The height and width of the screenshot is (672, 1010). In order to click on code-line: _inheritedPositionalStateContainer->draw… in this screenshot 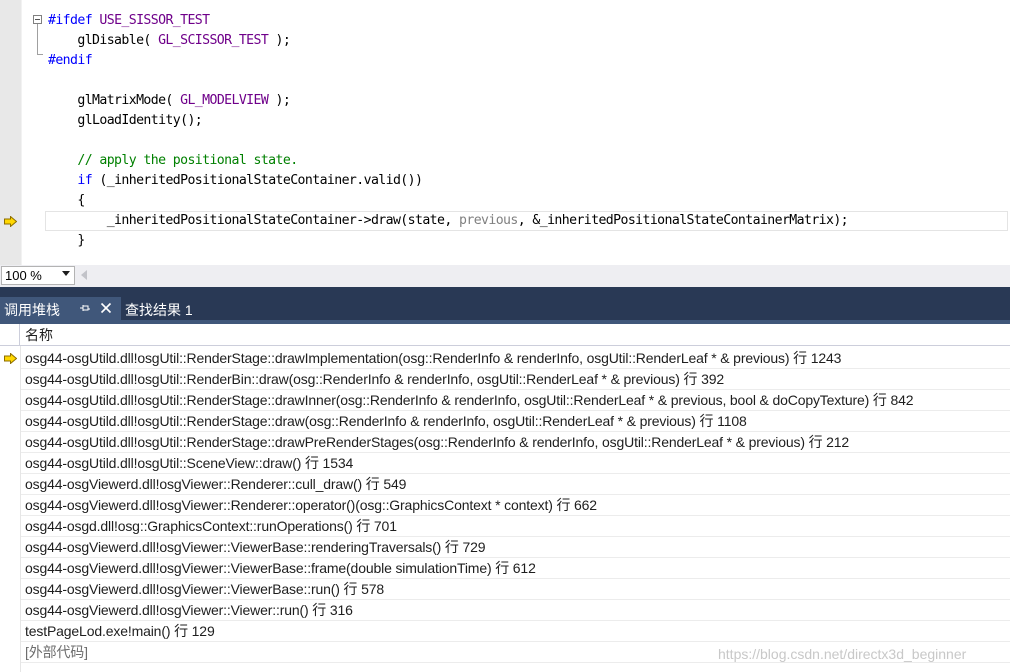, I will do `click(448, 221)`.